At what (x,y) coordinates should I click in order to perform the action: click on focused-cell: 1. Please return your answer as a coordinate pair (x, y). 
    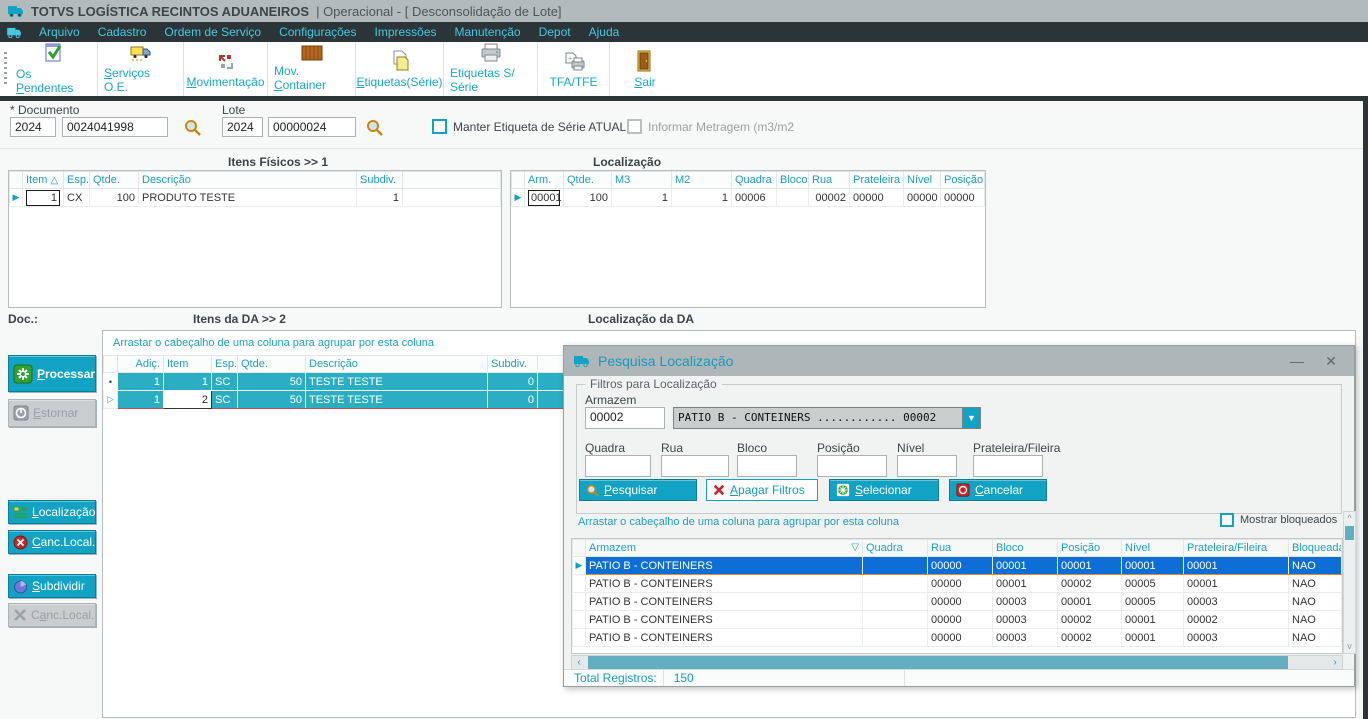
    Looking at the image, I should click on (43, 197).